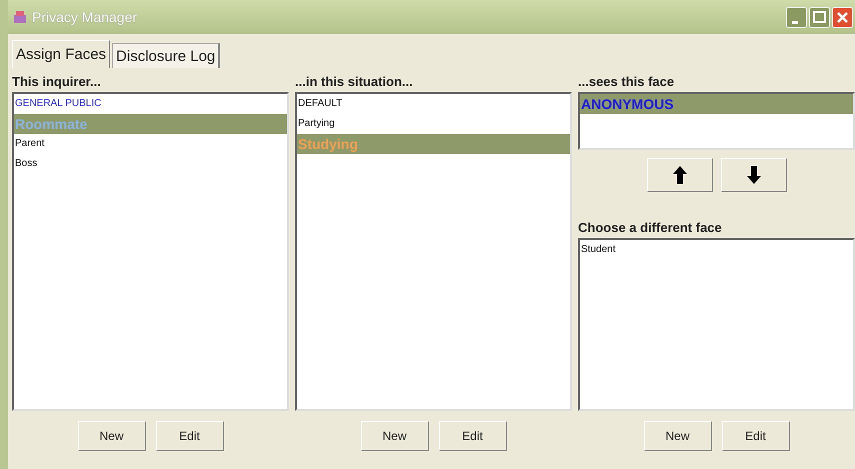 The image size is (855, 469). What do you see at coordinates (61, 54) in the screenshot?
I see `tab: Assign Faces` at bounding box center [61, 54].